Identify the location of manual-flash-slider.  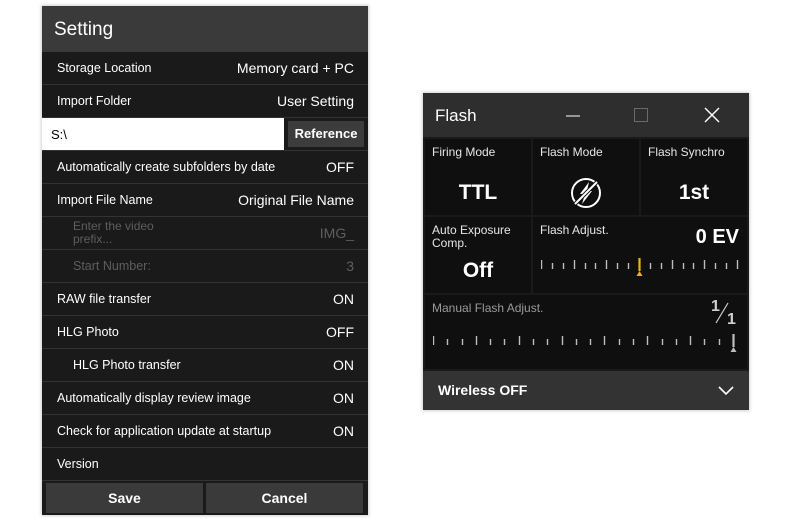
(586, 345).